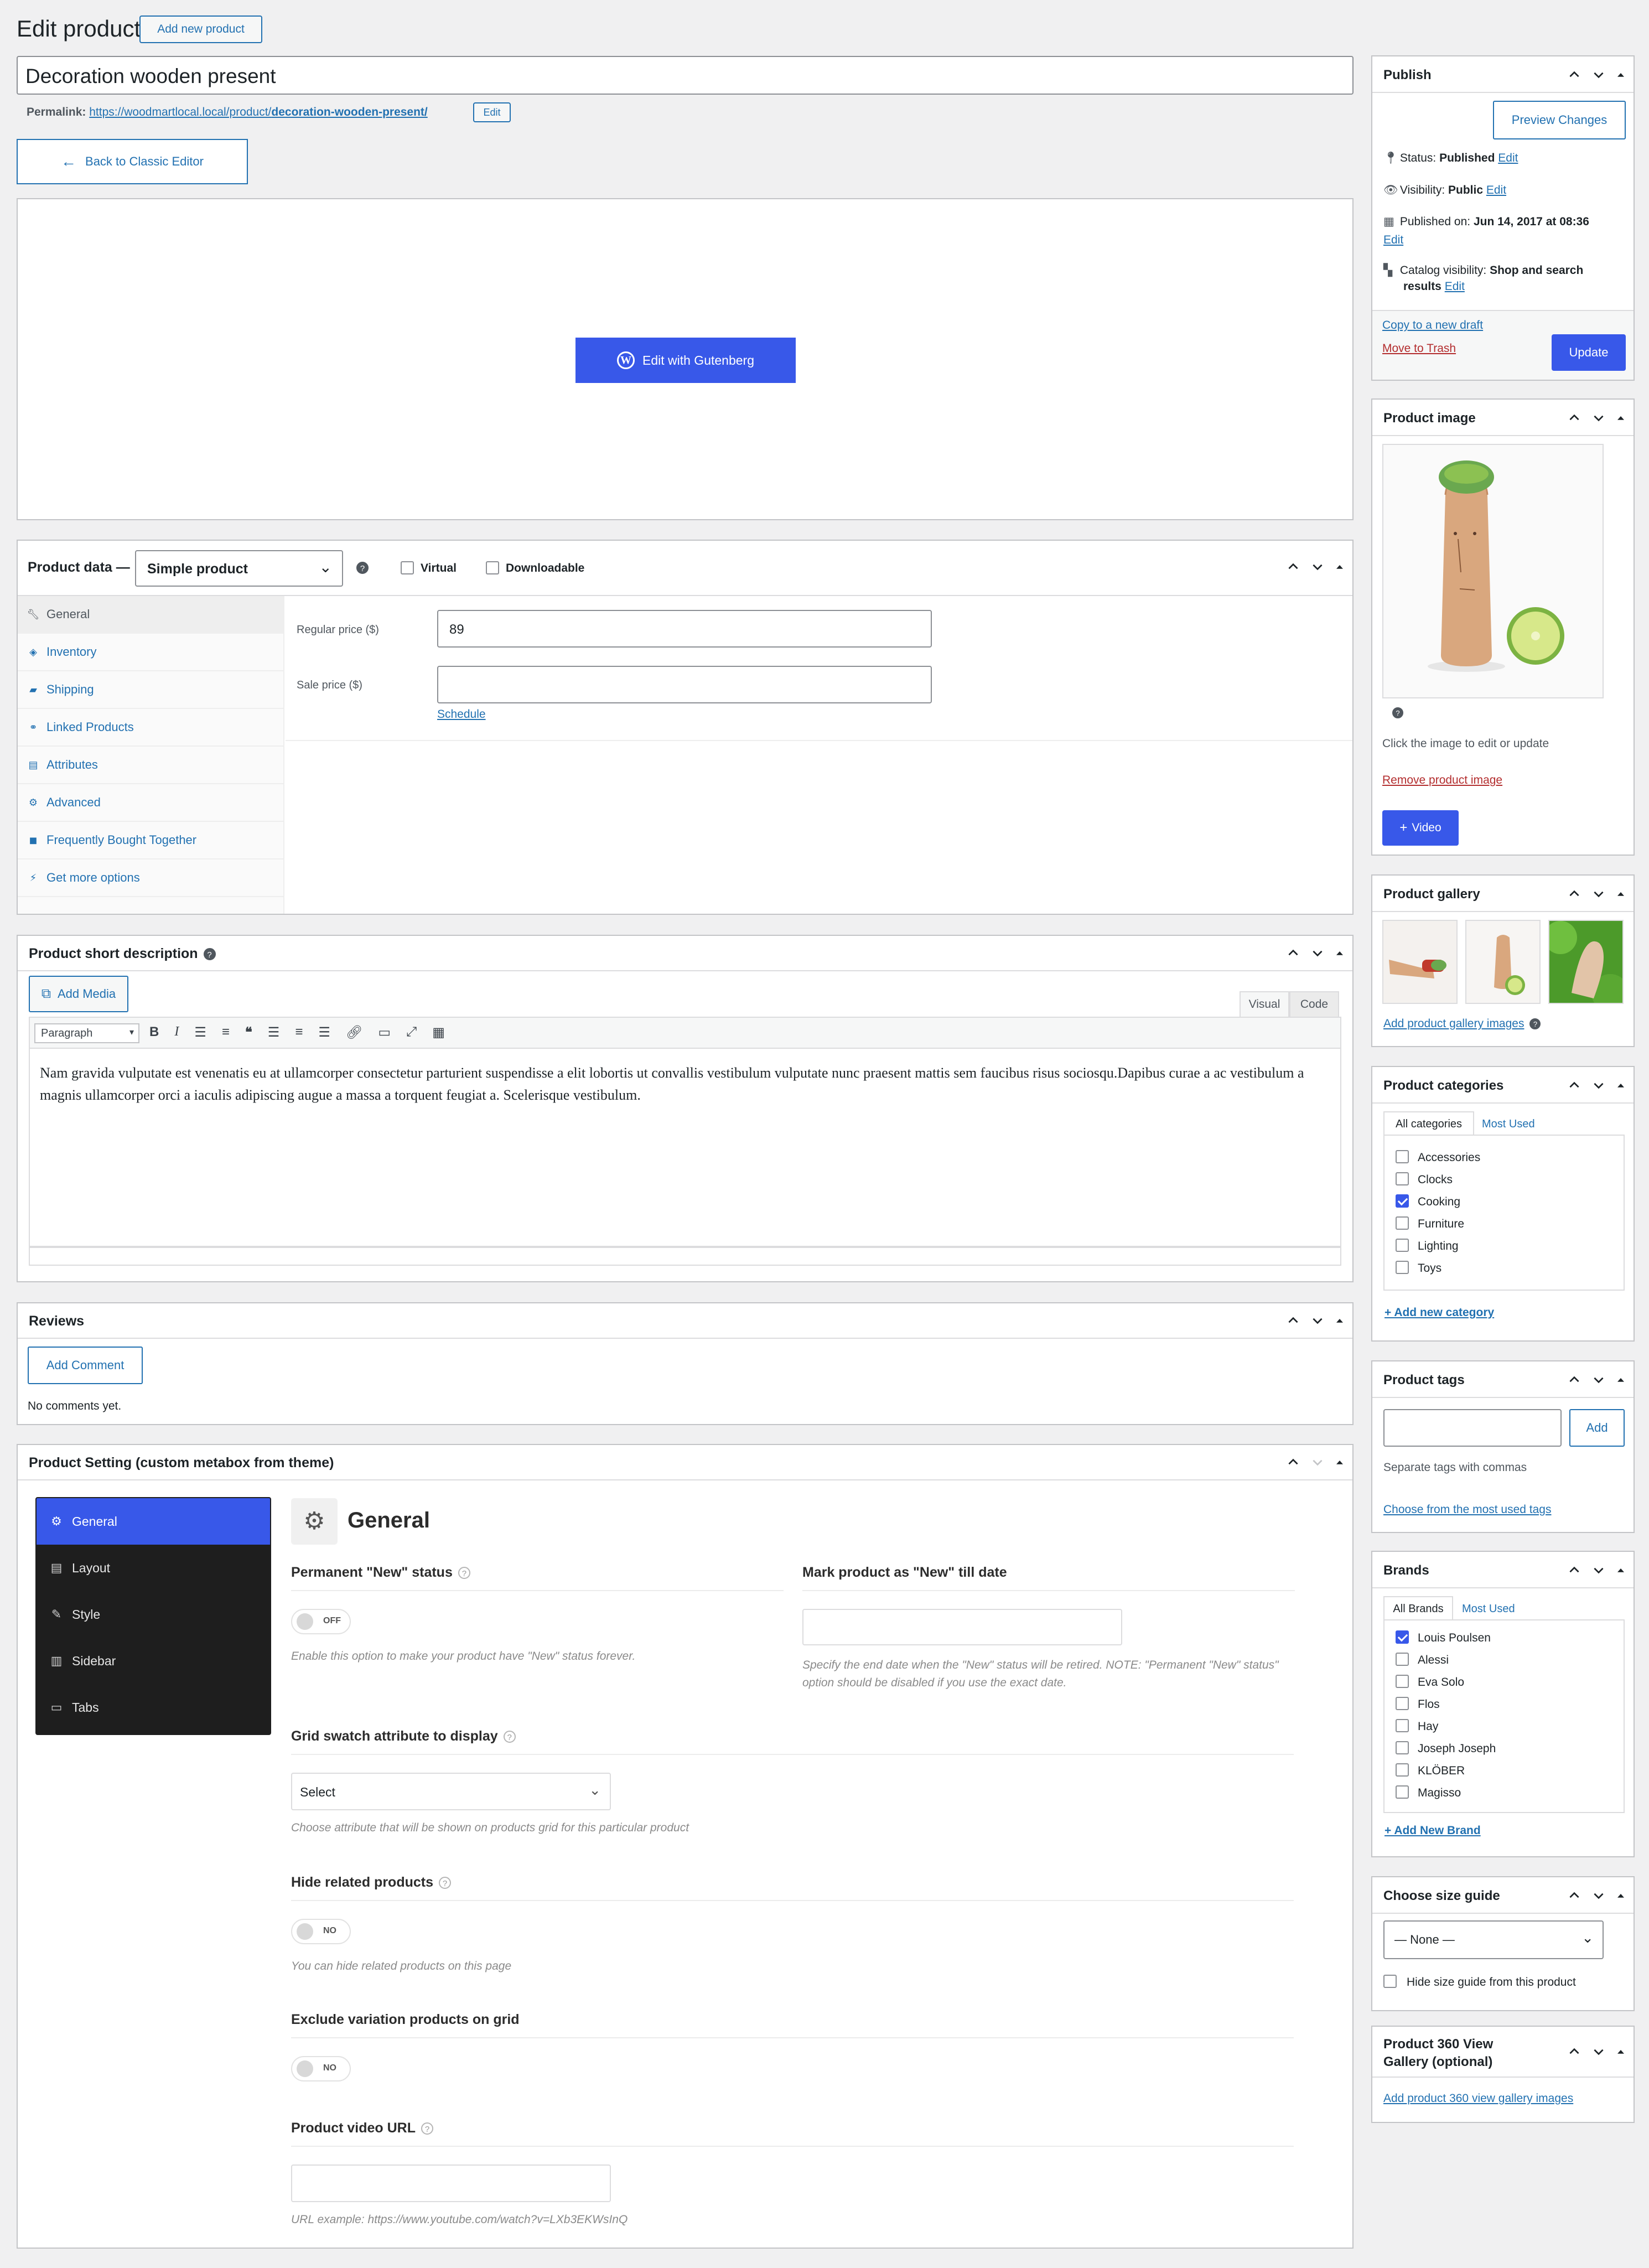  What do you see at coordinates (1559, 120) in the screenshot?
I see `preview-changes-button: Preview Changes` at bounding box center [1559, 120].